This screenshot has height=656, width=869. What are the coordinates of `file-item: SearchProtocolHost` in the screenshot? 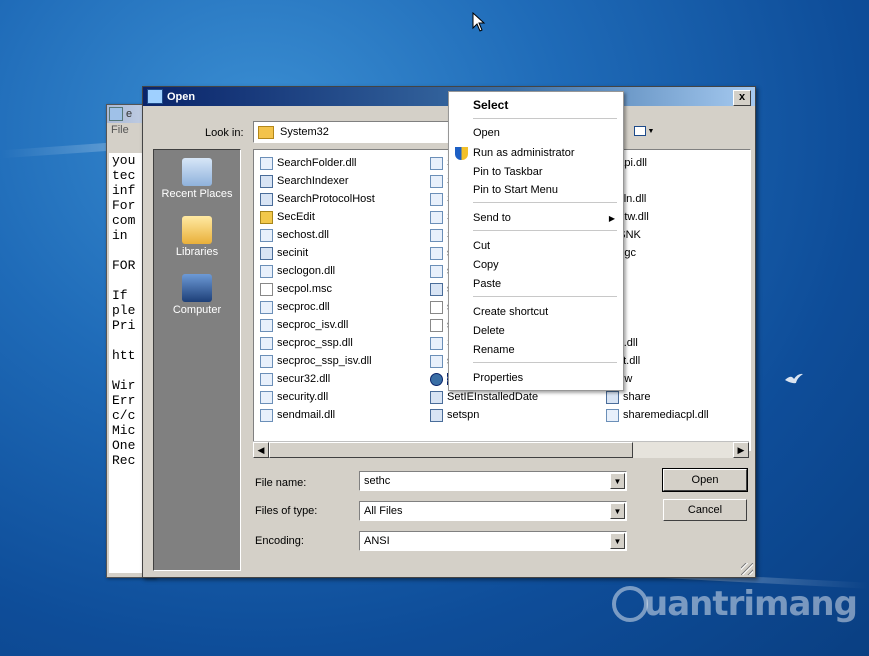 It's located at (317, 199).